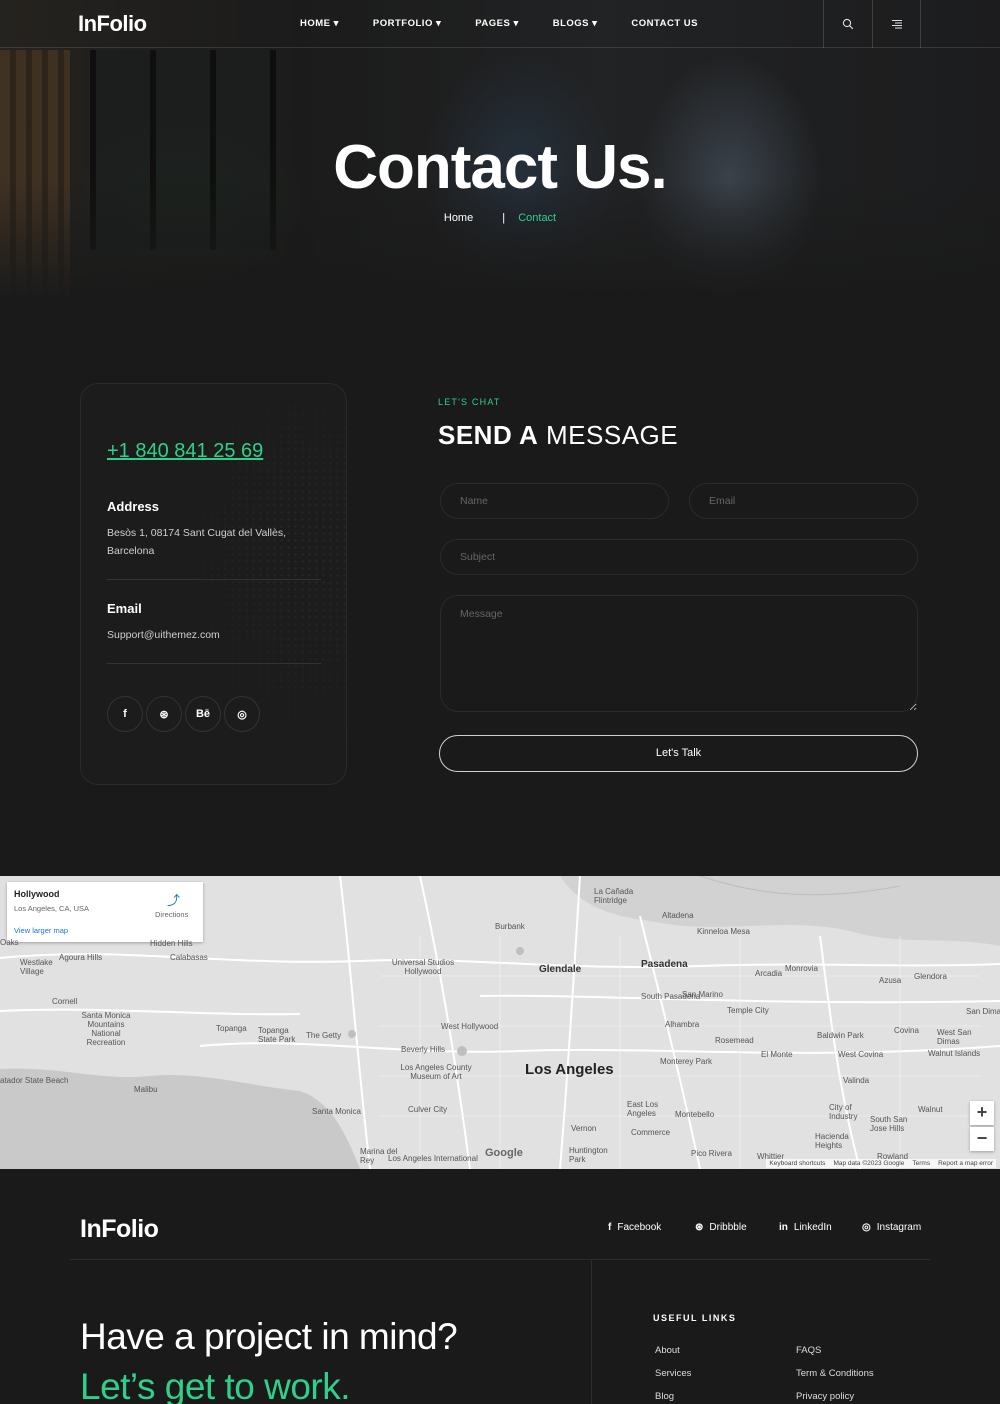  I want to click on email-link: Support@uithemez.com, so click(207, 635).